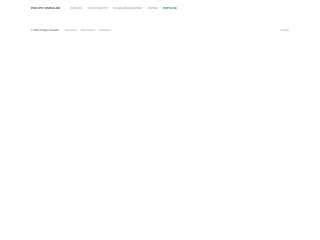 This screenshot has width=320, height=240. I want to click on footer-links: Impressum Datenschutz Newsletter, so click(90, 30).